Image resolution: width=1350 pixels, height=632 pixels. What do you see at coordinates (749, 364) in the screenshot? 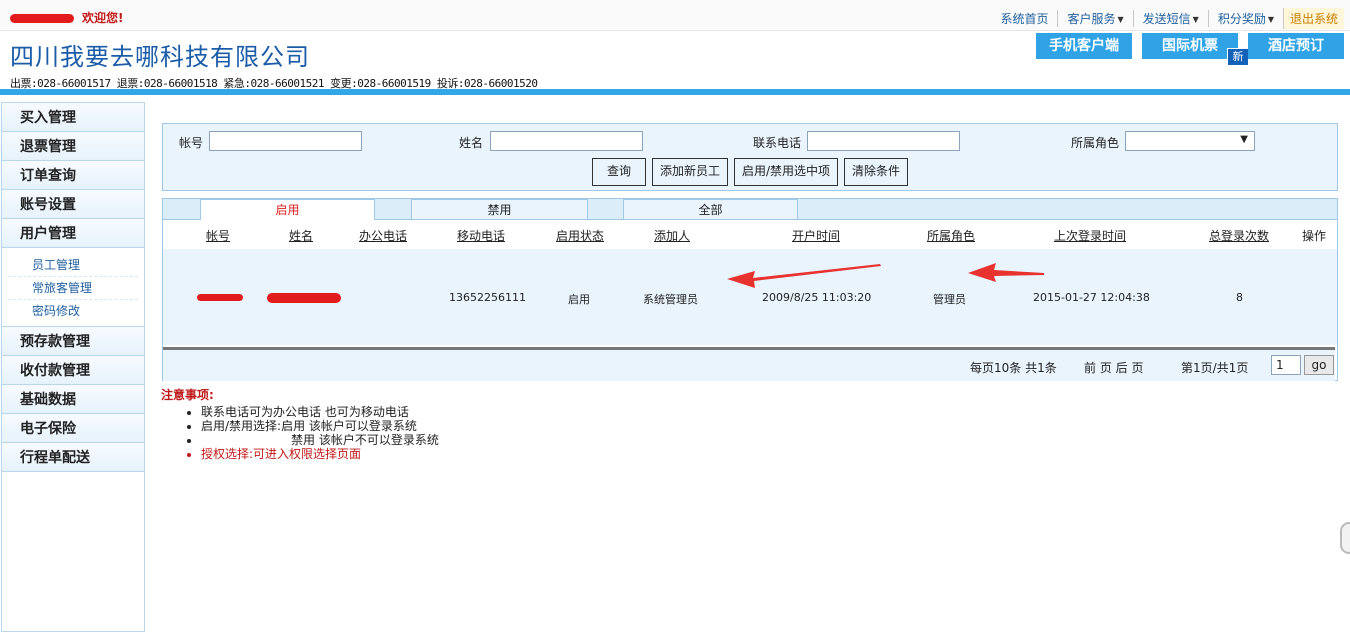
I see `pagination-bar: 每页10条 共1条 前 页 后 页 第1页/共1页 1 go` at bounding box center [749, 364].